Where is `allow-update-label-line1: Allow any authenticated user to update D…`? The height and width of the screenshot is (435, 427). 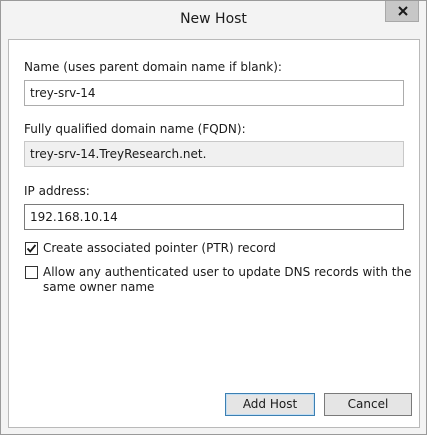
allow-update-label-line1: Allow any authenticated user to update D… is located at coordinates (227, 272).